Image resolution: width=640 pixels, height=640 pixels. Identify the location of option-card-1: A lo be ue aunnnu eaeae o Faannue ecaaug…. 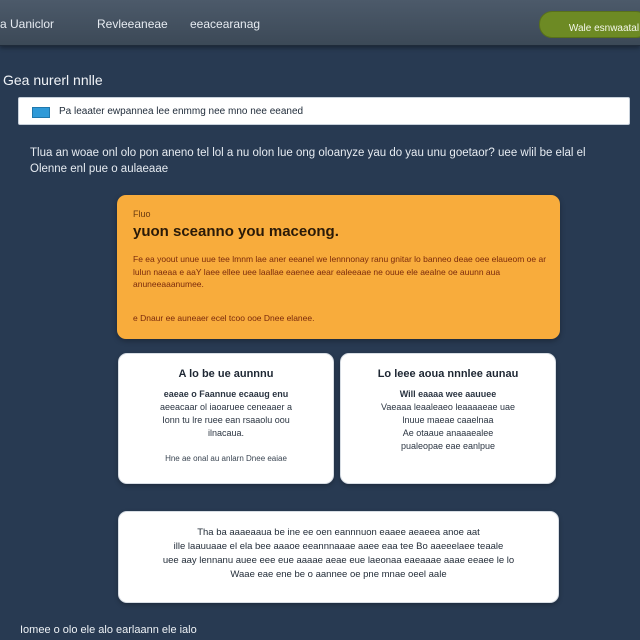
(226, 418).